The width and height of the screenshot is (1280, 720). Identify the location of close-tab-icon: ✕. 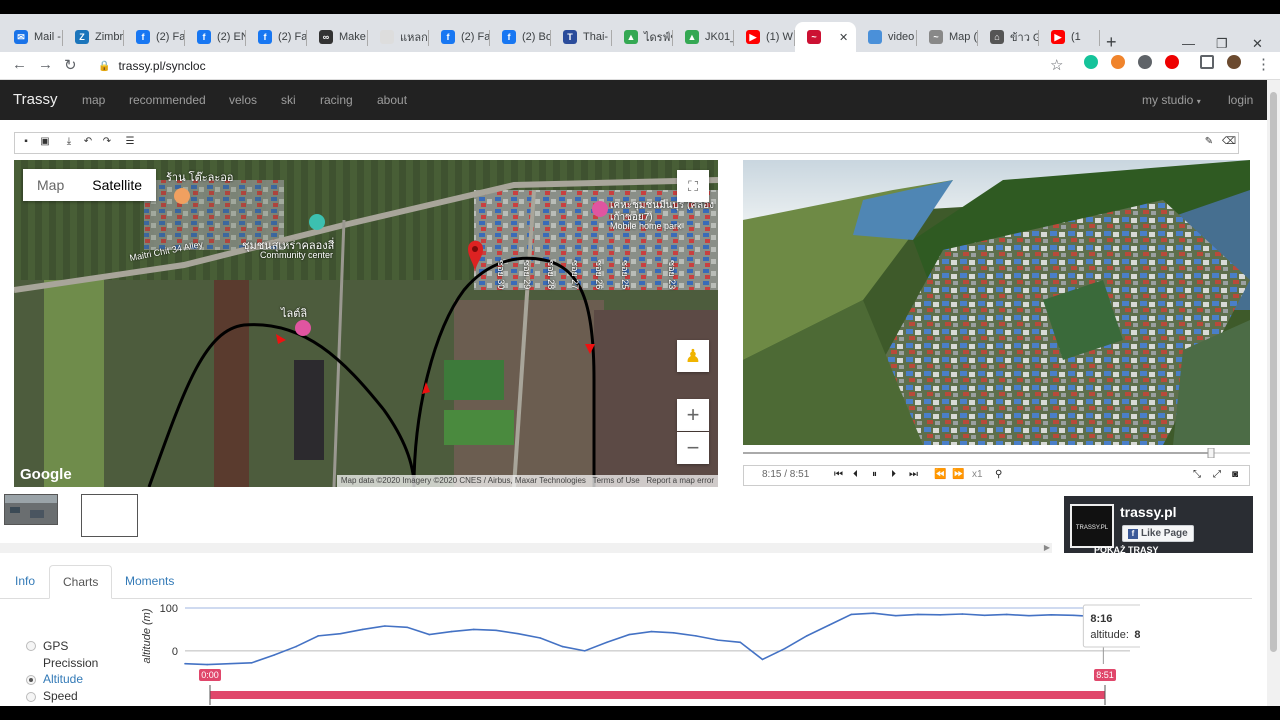
(843, 37).